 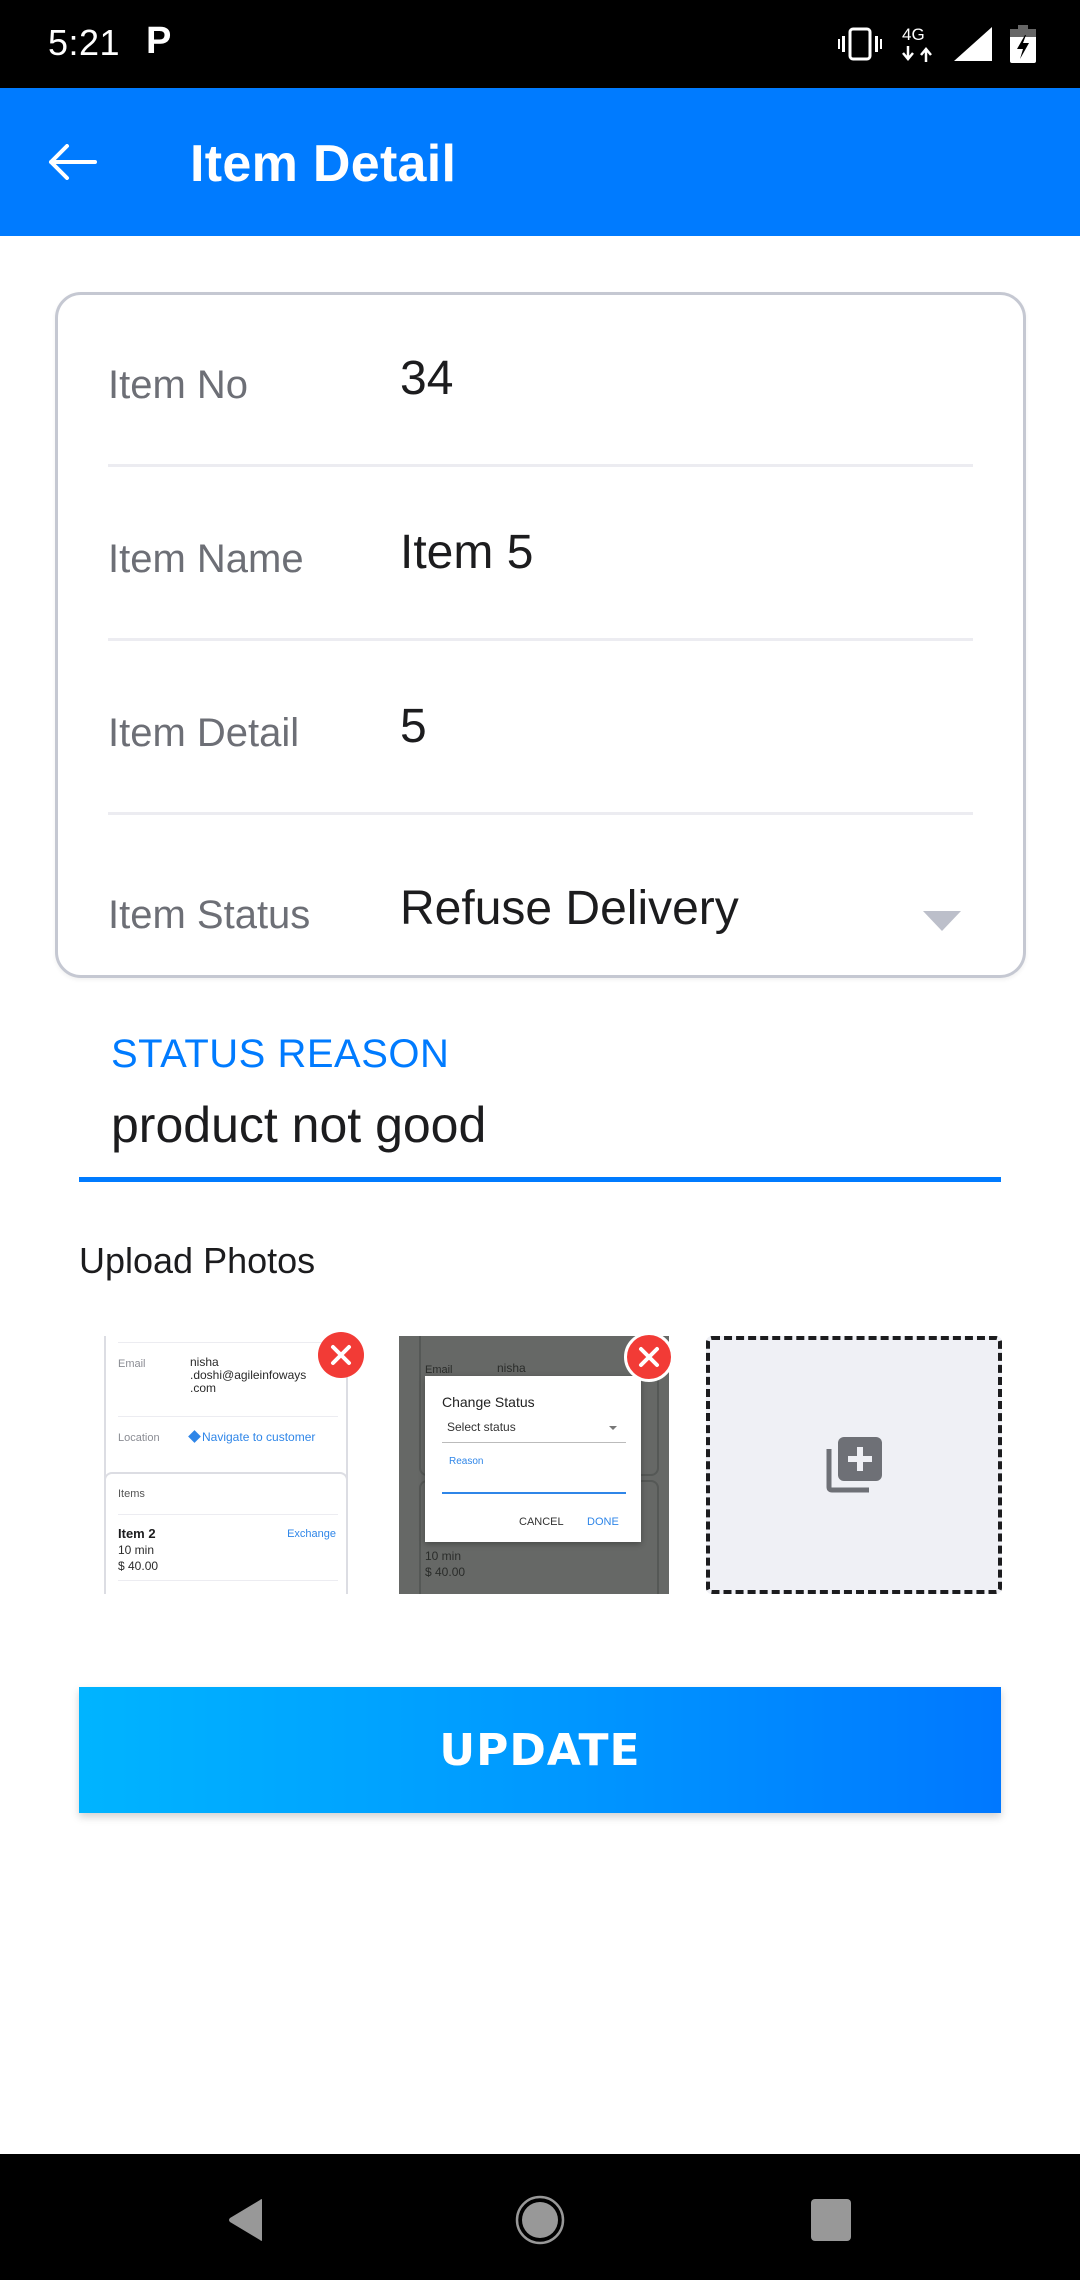 What do you see at coordinates (298, 1125) in the screenshot?
I see `status-reason-input: product not good` at bounding box center [298, 1125].